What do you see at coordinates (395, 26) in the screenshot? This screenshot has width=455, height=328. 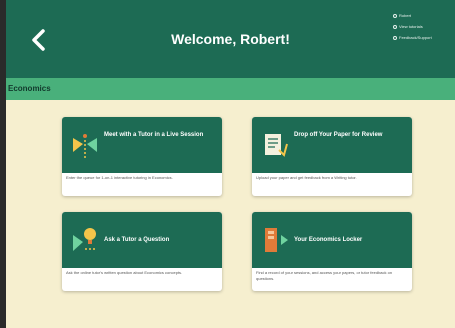 I see `help-icon` at bounding box center [395, 26].